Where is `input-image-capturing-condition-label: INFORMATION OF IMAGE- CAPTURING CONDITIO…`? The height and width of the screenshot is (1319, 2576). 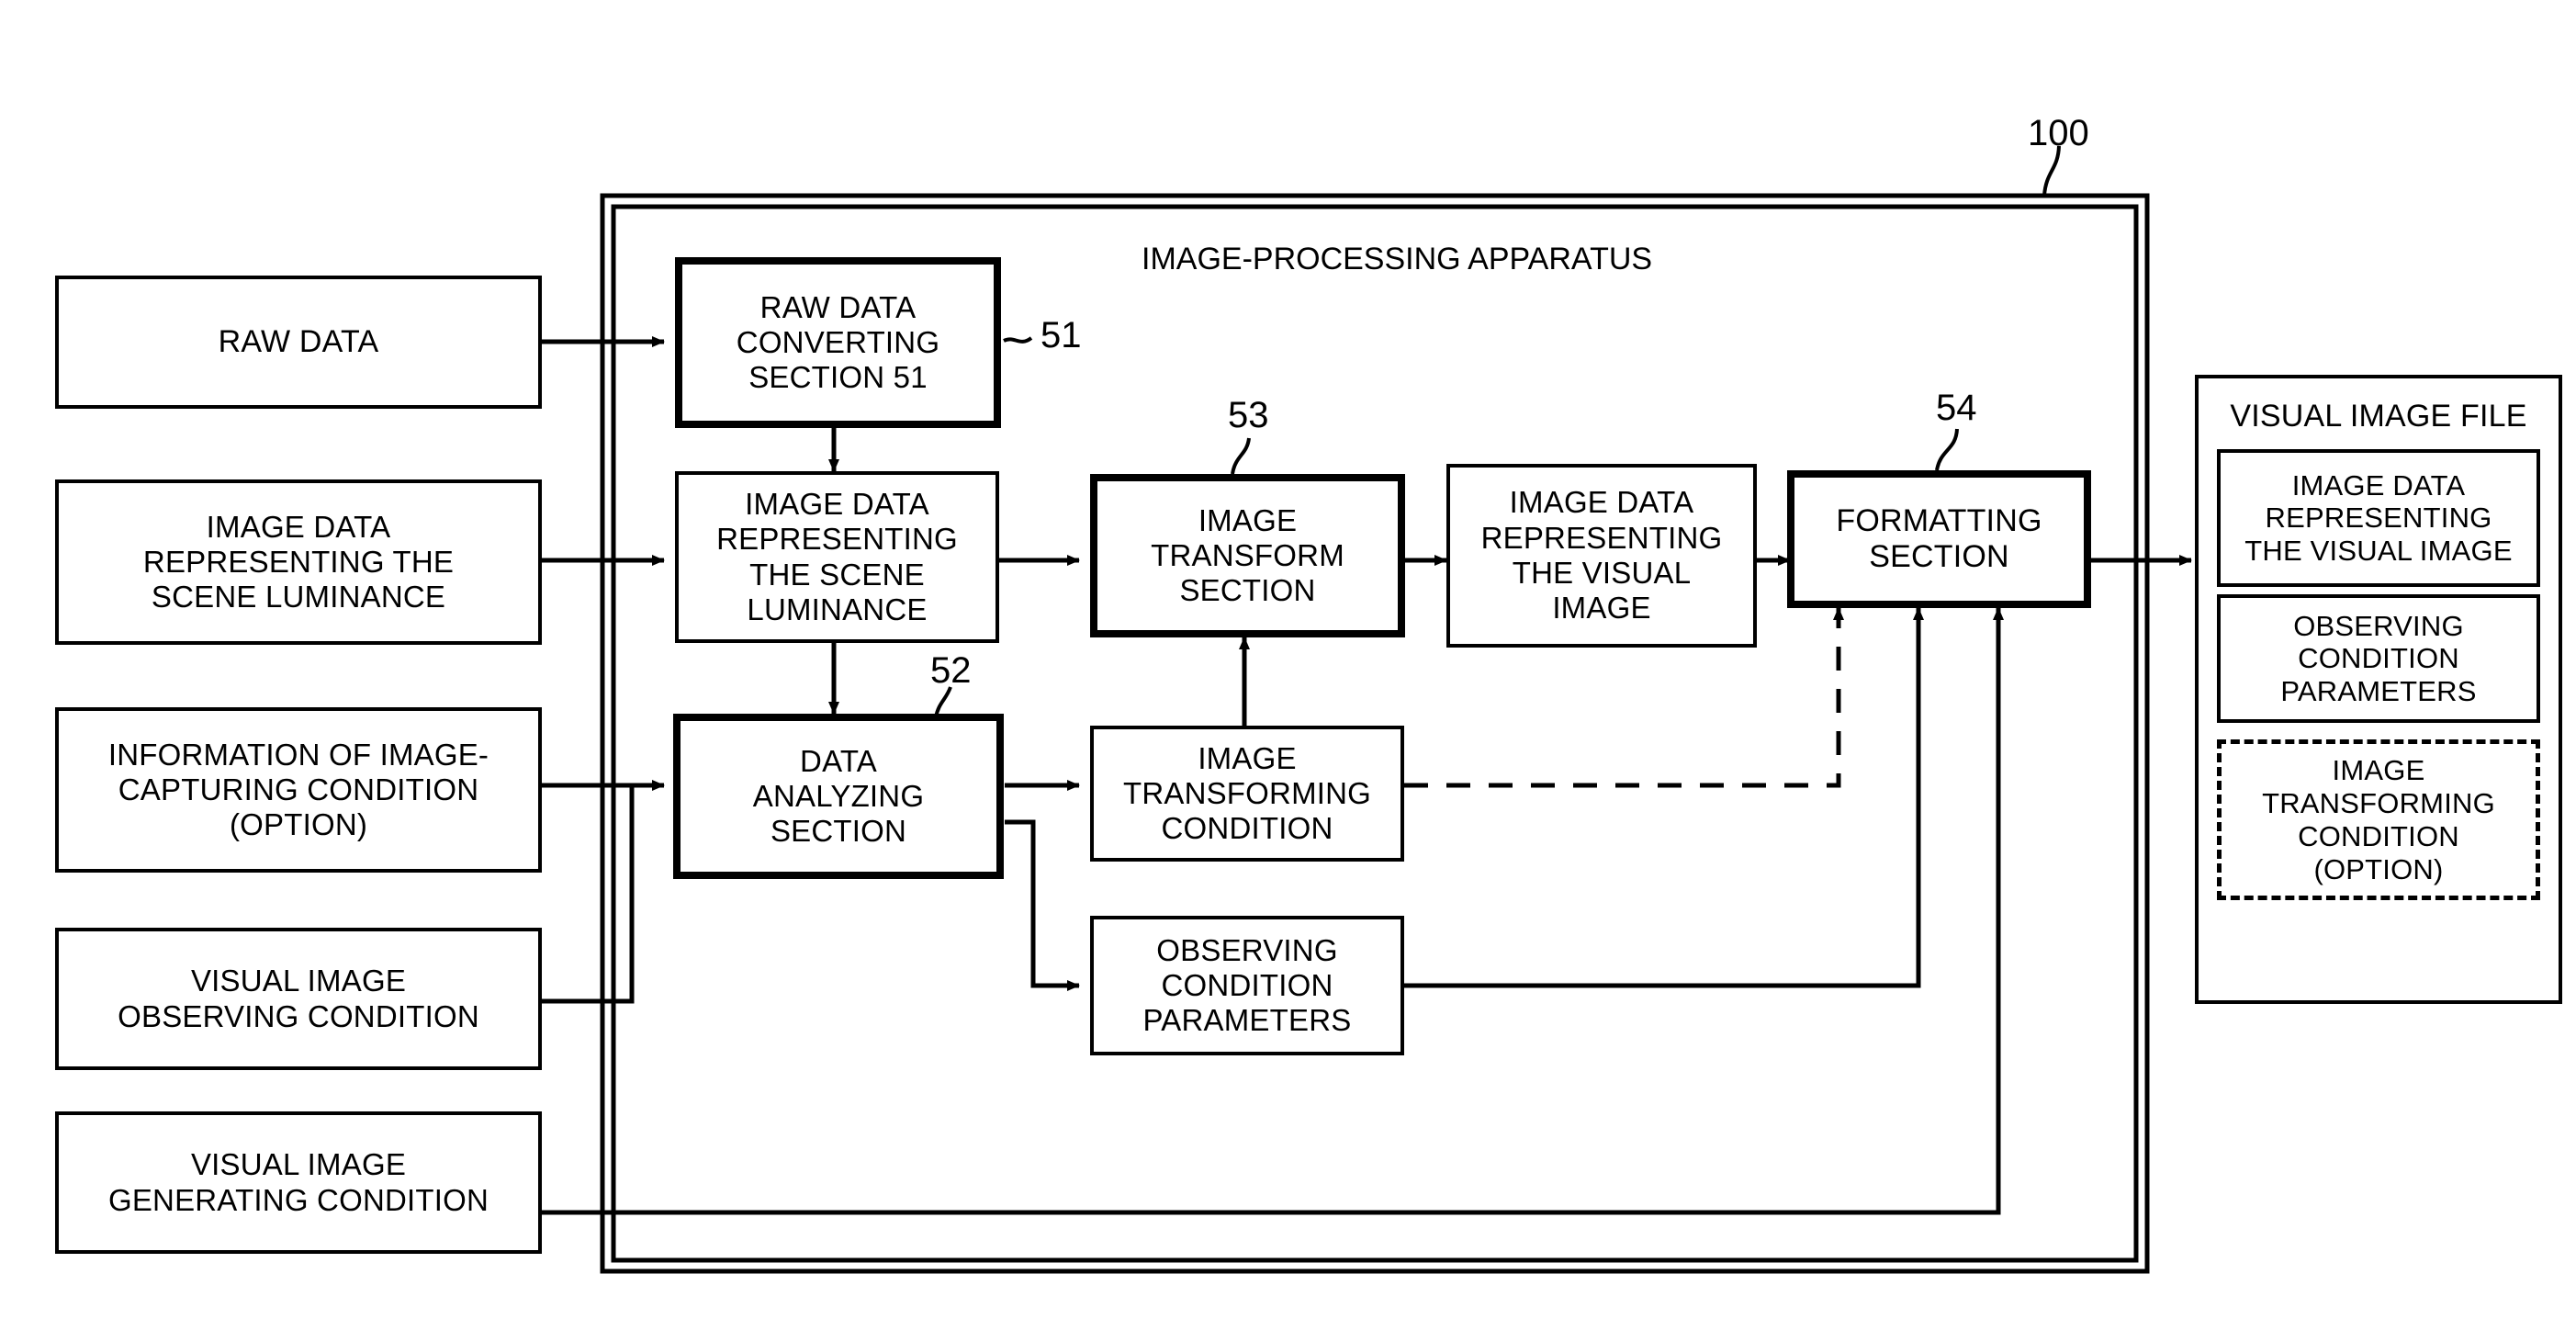
input-image-capturing-condition-label: INFORMATION OF IMAGE- CAPTURING CONDITIO… is located at coordinates (298, 789).